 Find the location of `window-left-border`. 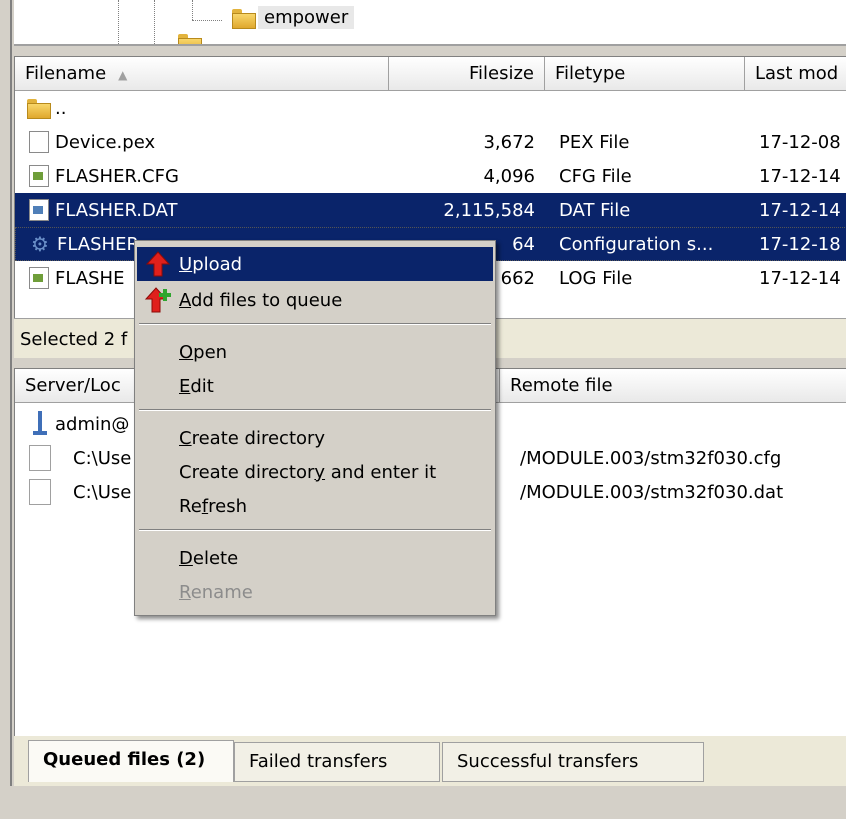

window-left-border is located at coordinates (6, 409).